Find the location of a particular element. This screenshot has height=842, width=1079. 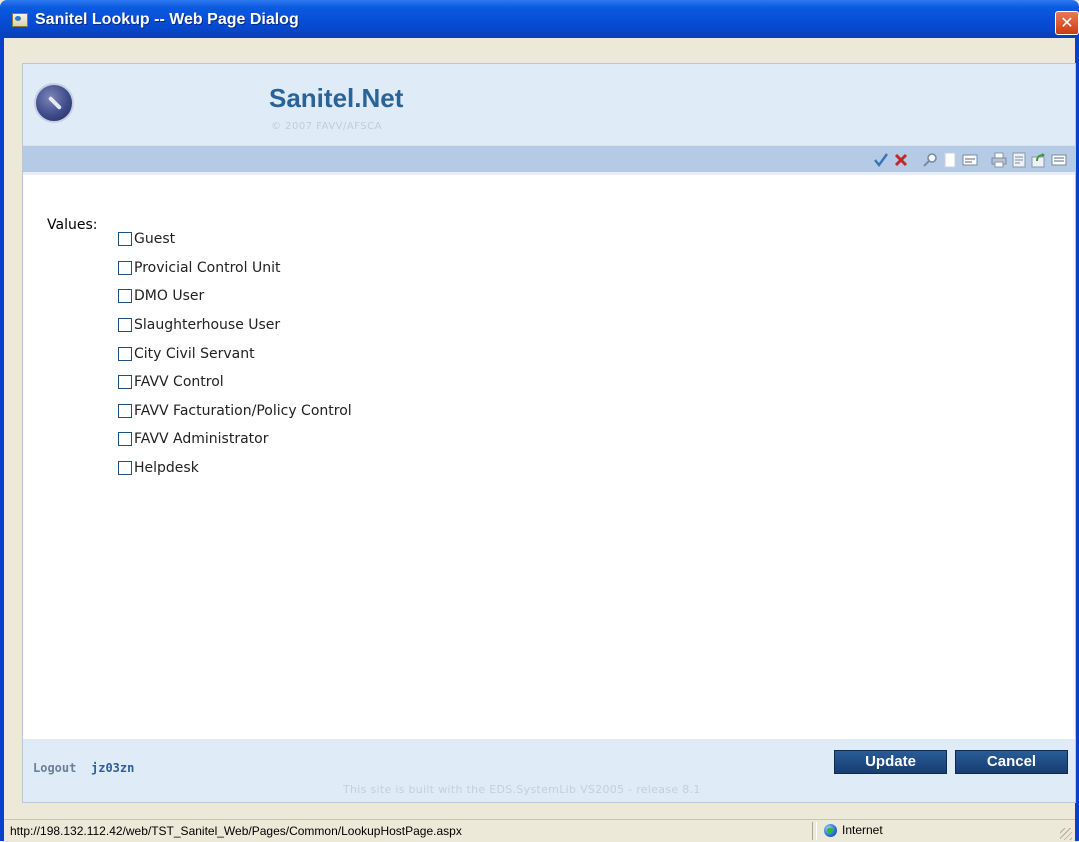

value-option-label: DMO User is located at coordinates (169, 296).